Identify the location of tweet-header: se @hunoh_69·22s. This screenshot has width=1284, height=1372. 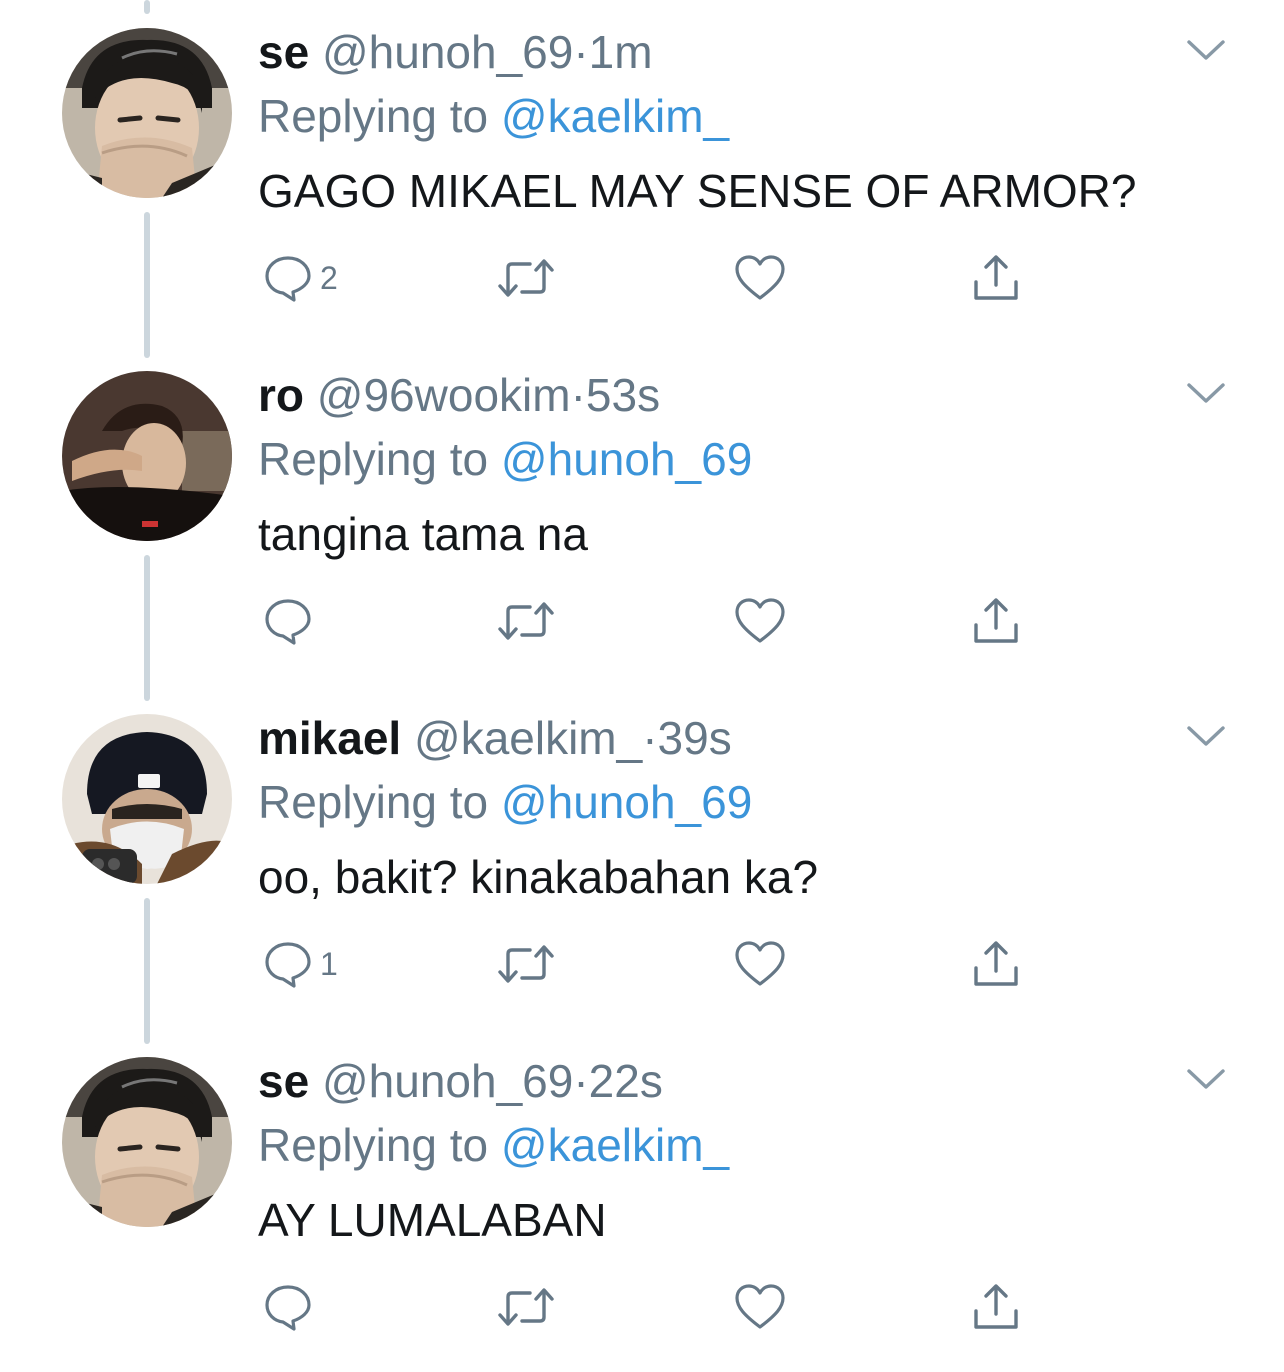
(460, 1081).